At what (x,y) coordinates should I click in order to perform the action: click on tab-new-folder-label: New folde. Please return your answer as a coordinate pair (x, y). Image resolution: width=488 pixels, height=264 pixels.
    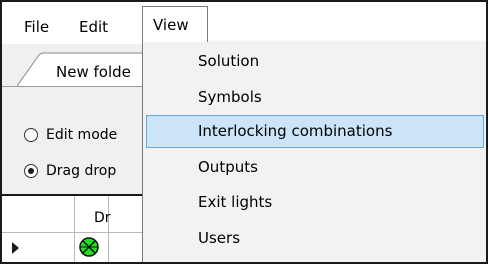
    Looking at the image, I should click on (93, 72).